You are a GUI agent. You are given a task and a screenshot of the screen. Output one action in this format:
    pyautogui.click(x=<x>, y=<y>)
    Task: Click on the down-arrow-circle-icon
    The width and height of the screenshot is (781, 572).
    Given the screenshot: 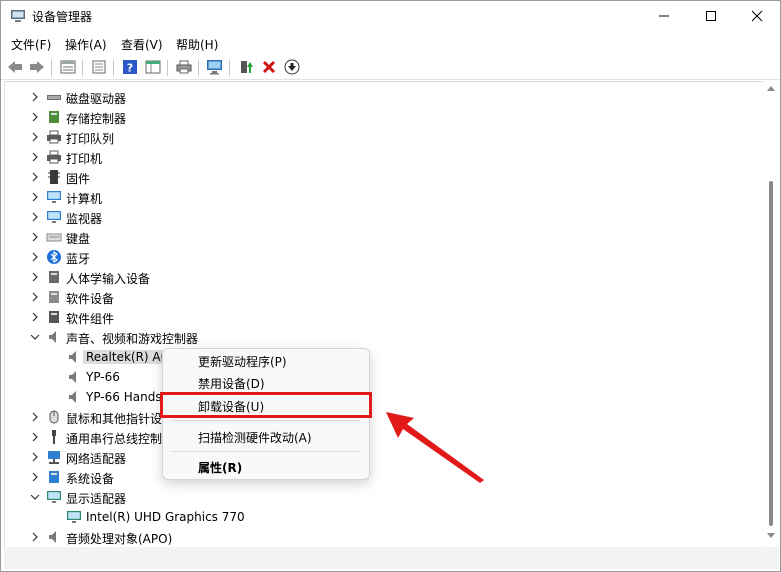 What is the action you would take?
    pyautogui.click(x=292, y=67)
    